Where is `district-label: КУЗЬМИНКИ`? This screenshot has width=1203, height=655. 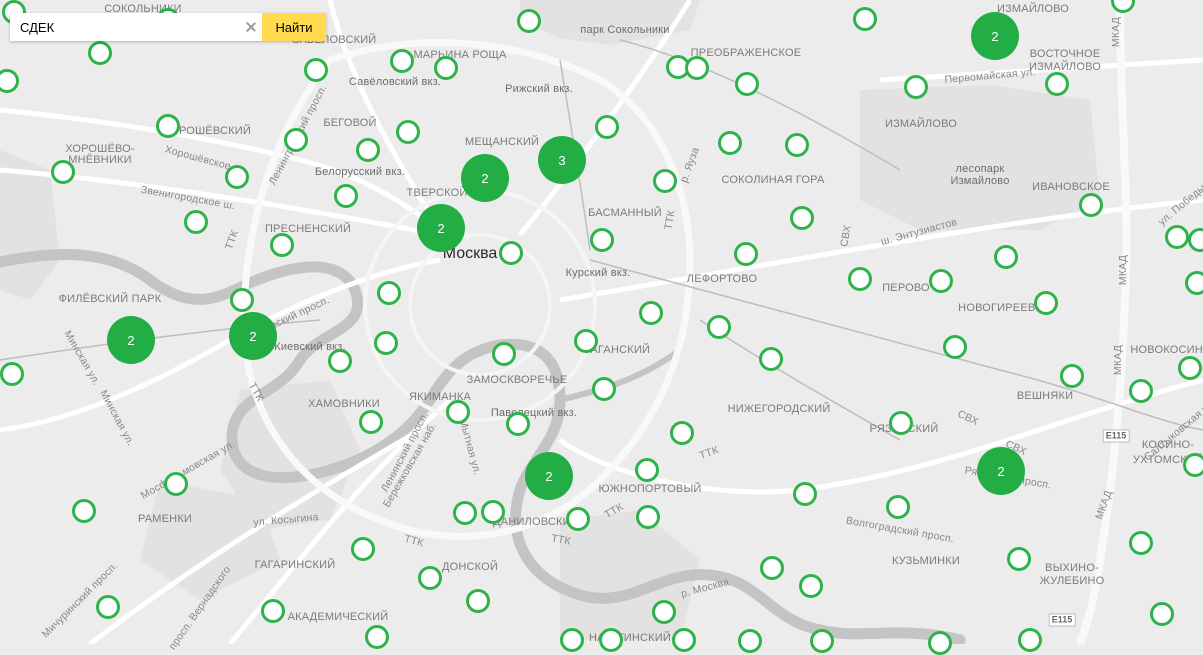 district-label: КУЗЬМИНКИ is located at coordinates (926, 561).